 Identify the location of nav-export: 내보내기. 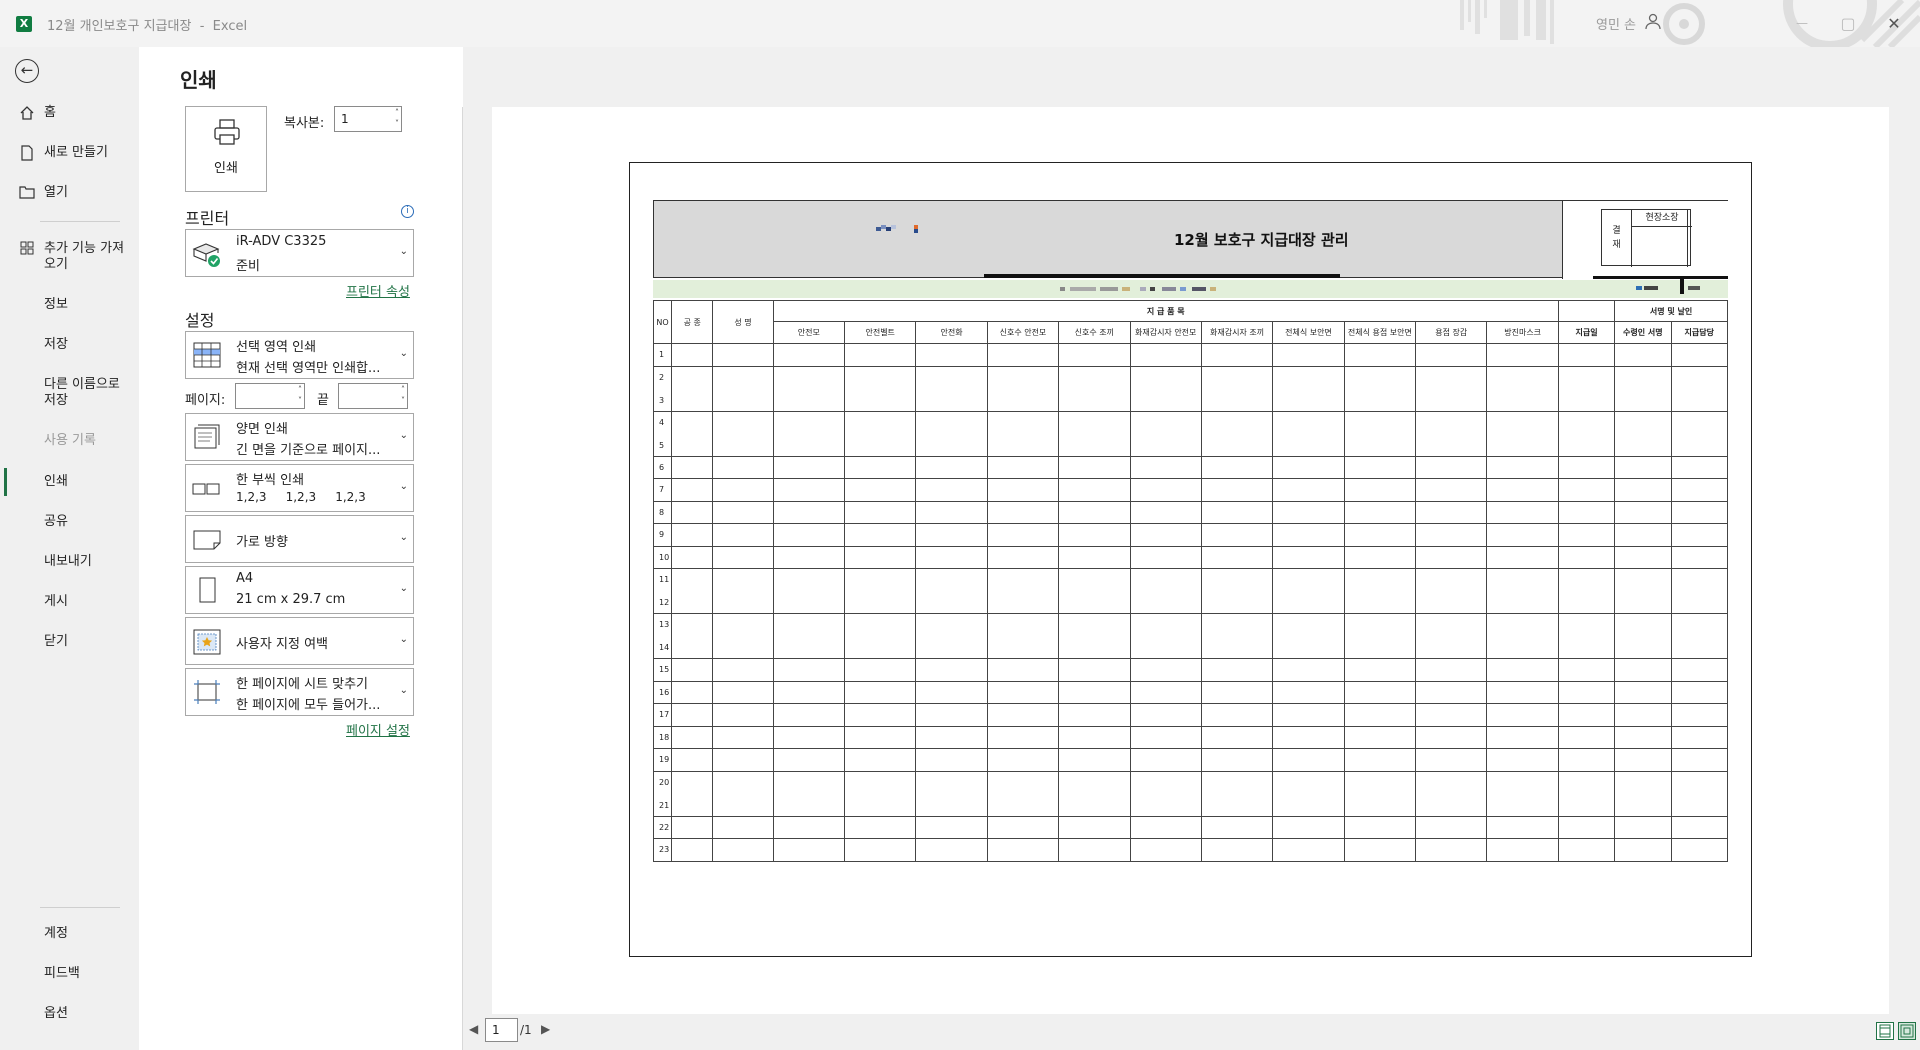
(69, 562).